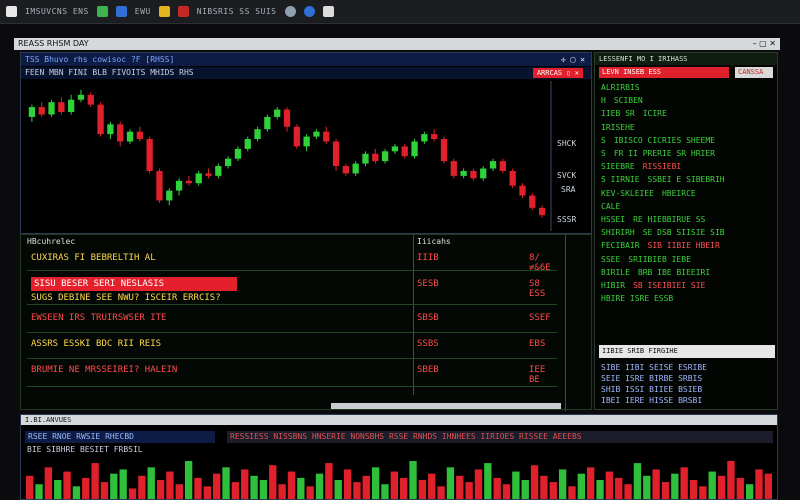 Image resolution: width=800 pixels, height=500 pixels. I want to click on blue-icon, so click(121, 11).